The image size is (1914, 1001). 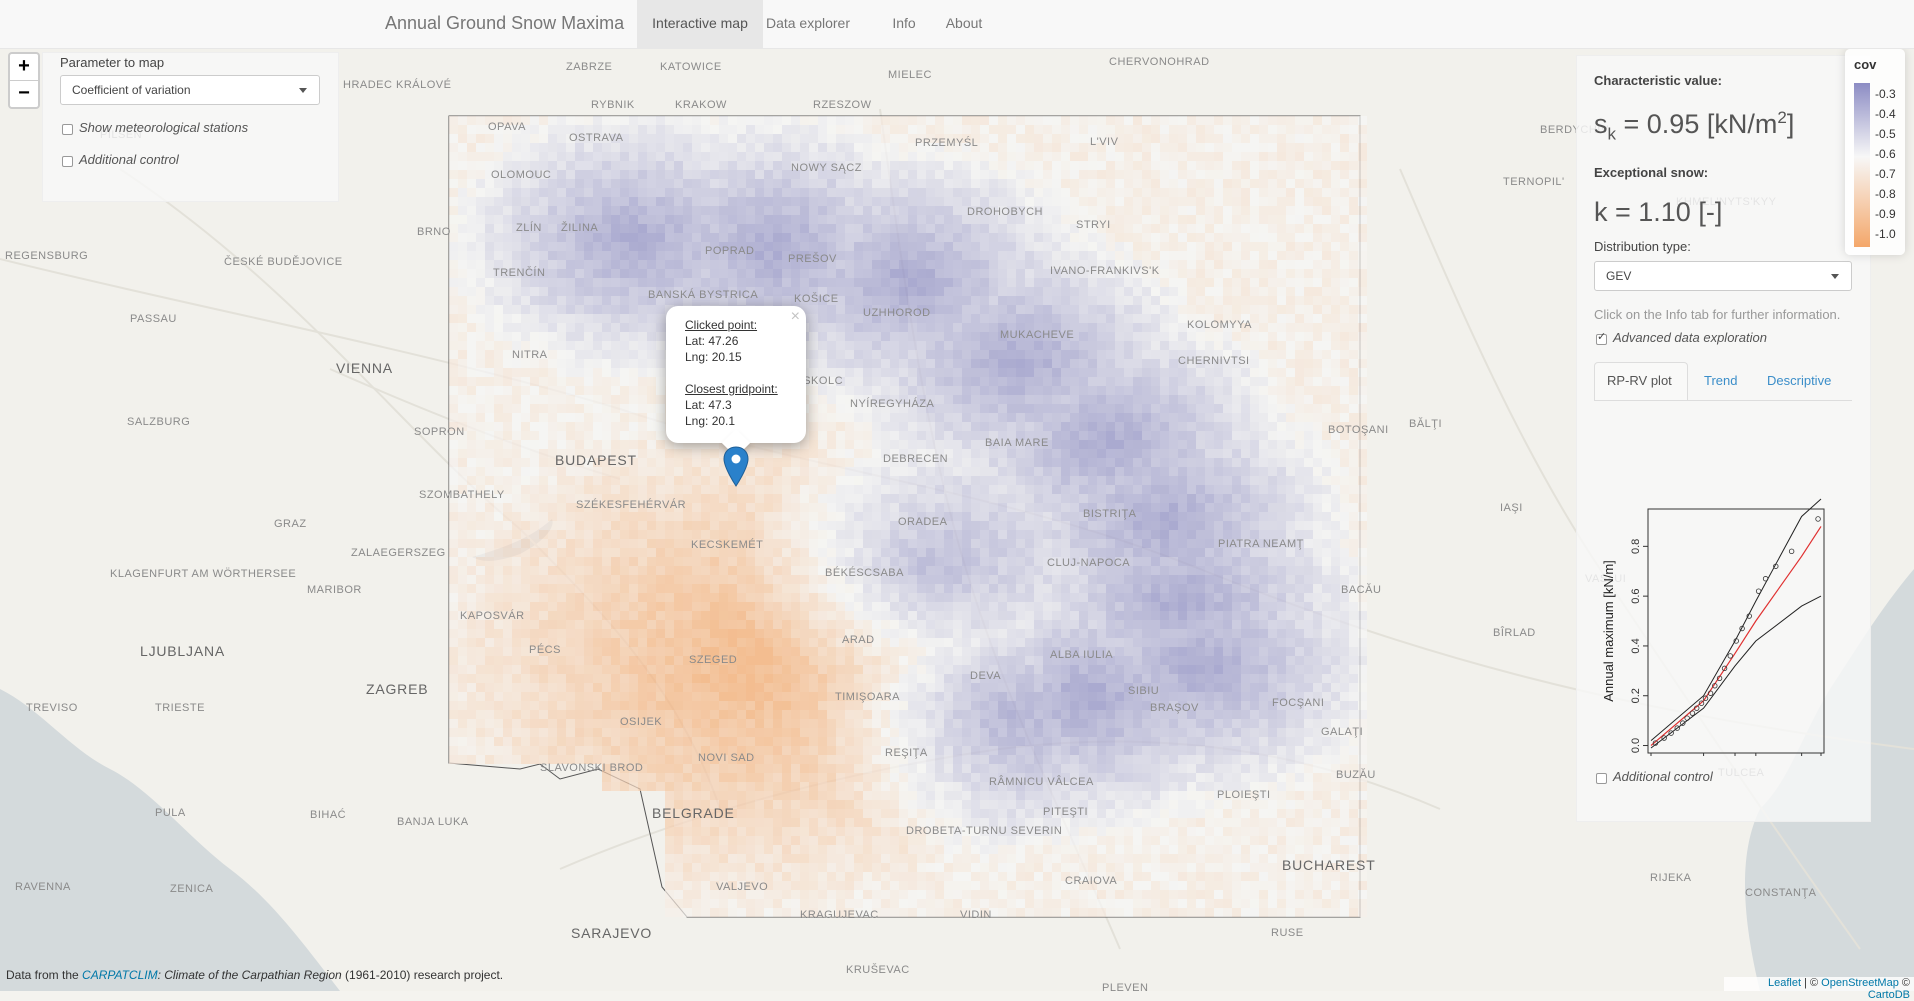 I want to click on nav-info: Info, so click(x=904, y=24).